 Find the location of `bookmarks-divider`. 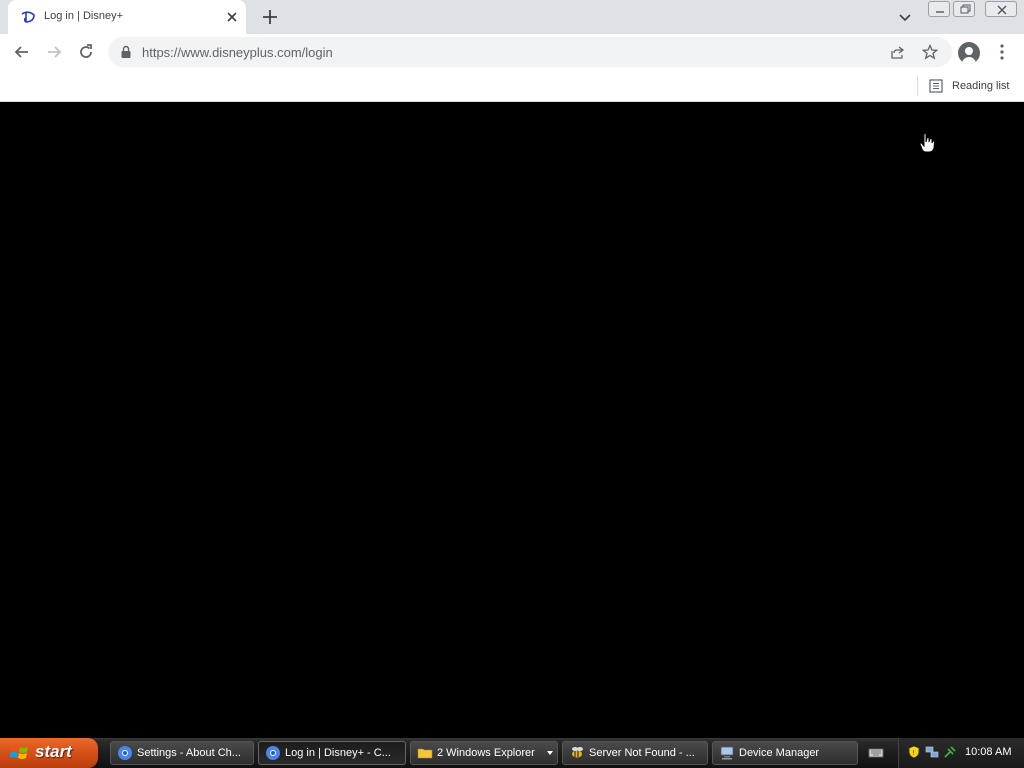

bookmarks-divider is located at coordinates (917, 86).